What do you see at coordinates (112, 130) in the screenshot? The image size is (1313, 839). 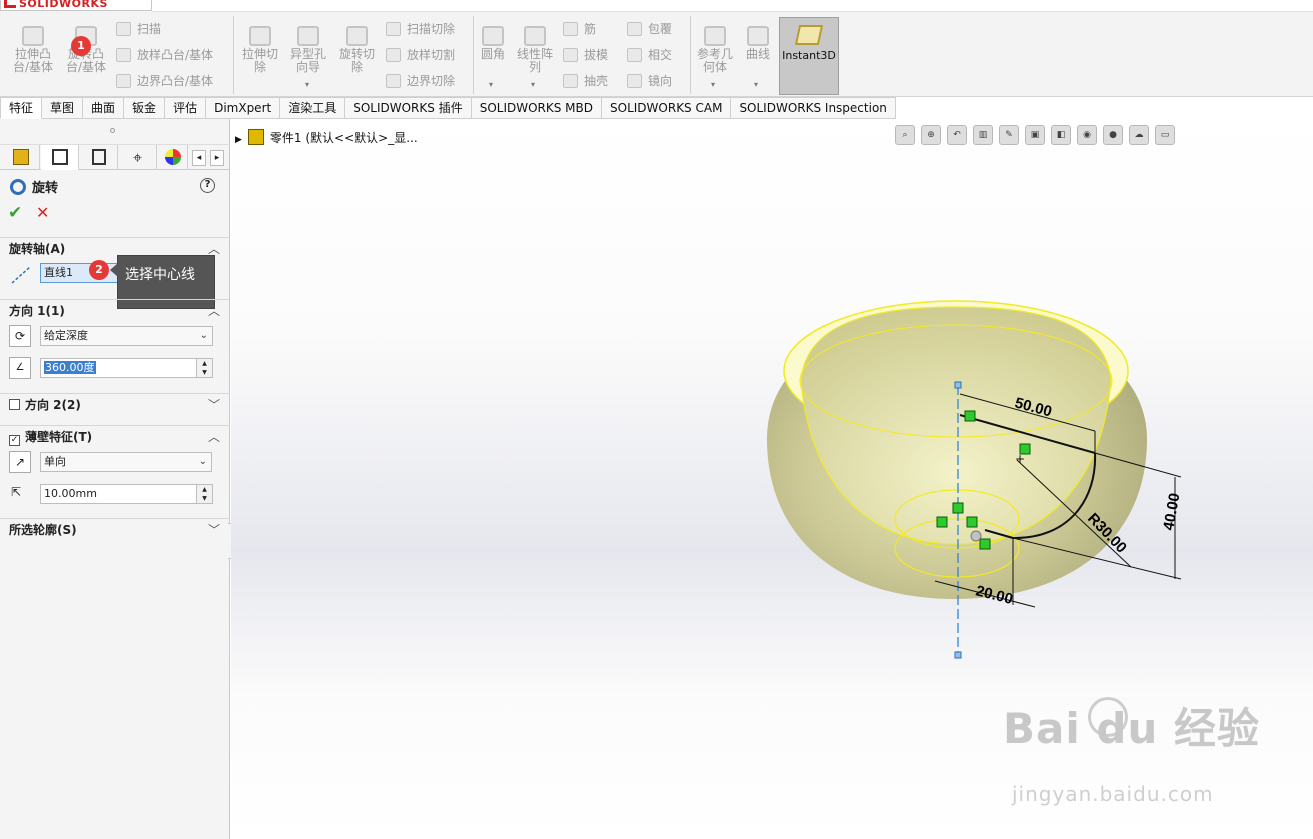 I see `panel-grip-icon` at bounding box center [112, 130].